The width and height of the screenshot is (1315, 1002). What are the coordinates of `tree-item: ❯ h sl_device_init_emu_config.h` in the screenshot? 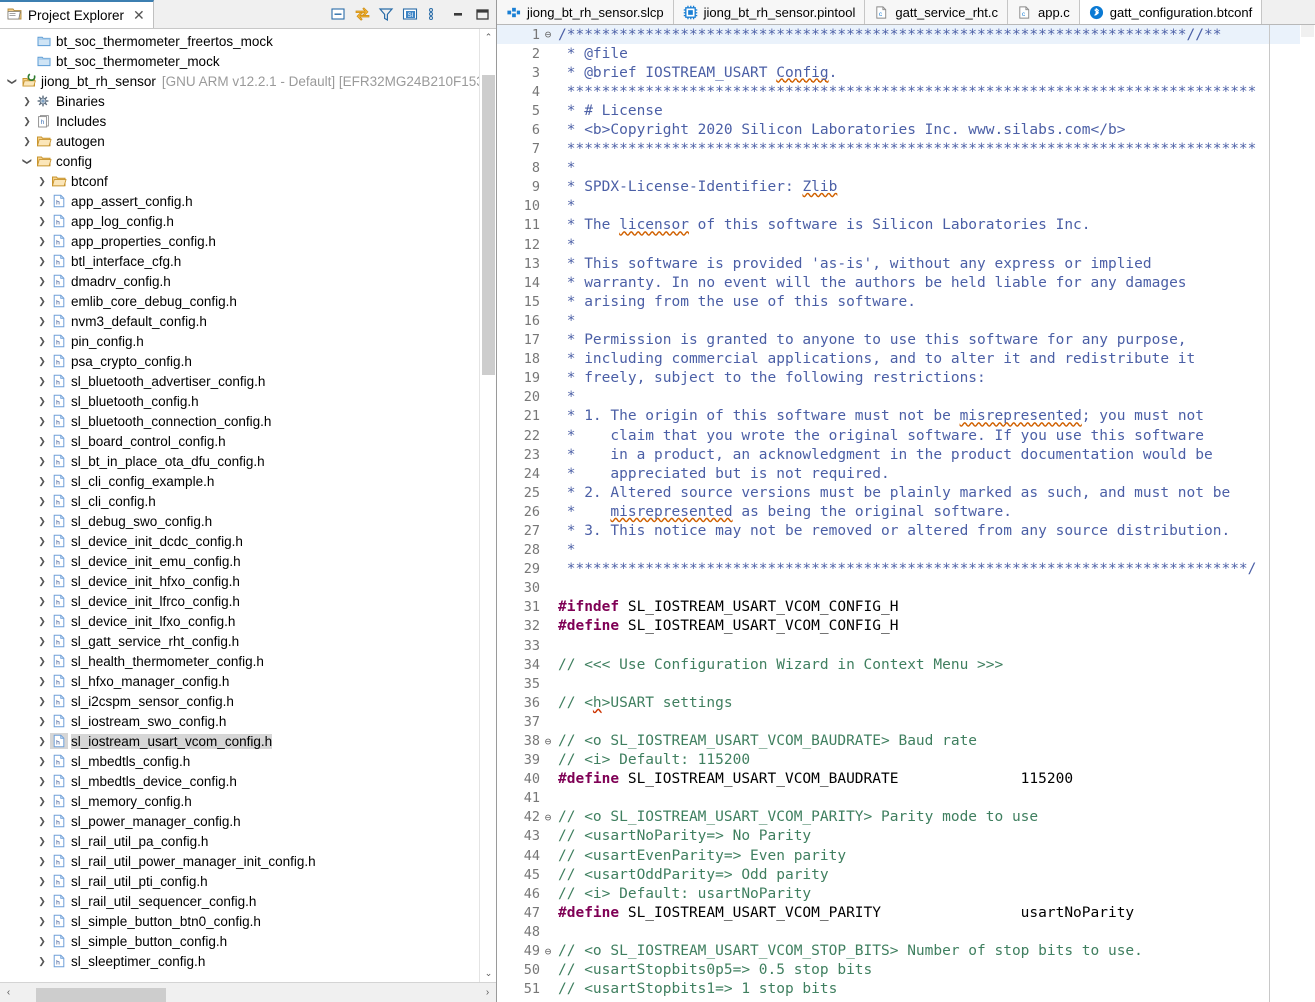 It's located at (239, 561).